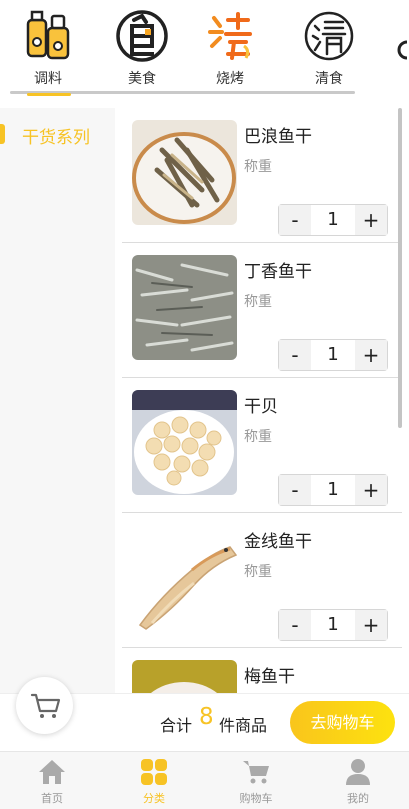 This screenshot has width=409, height=809. What do you see at coordinates (176, 725) in the screenshot?
I see `cart-total-label: 合计` at bounding box center [176, 725].